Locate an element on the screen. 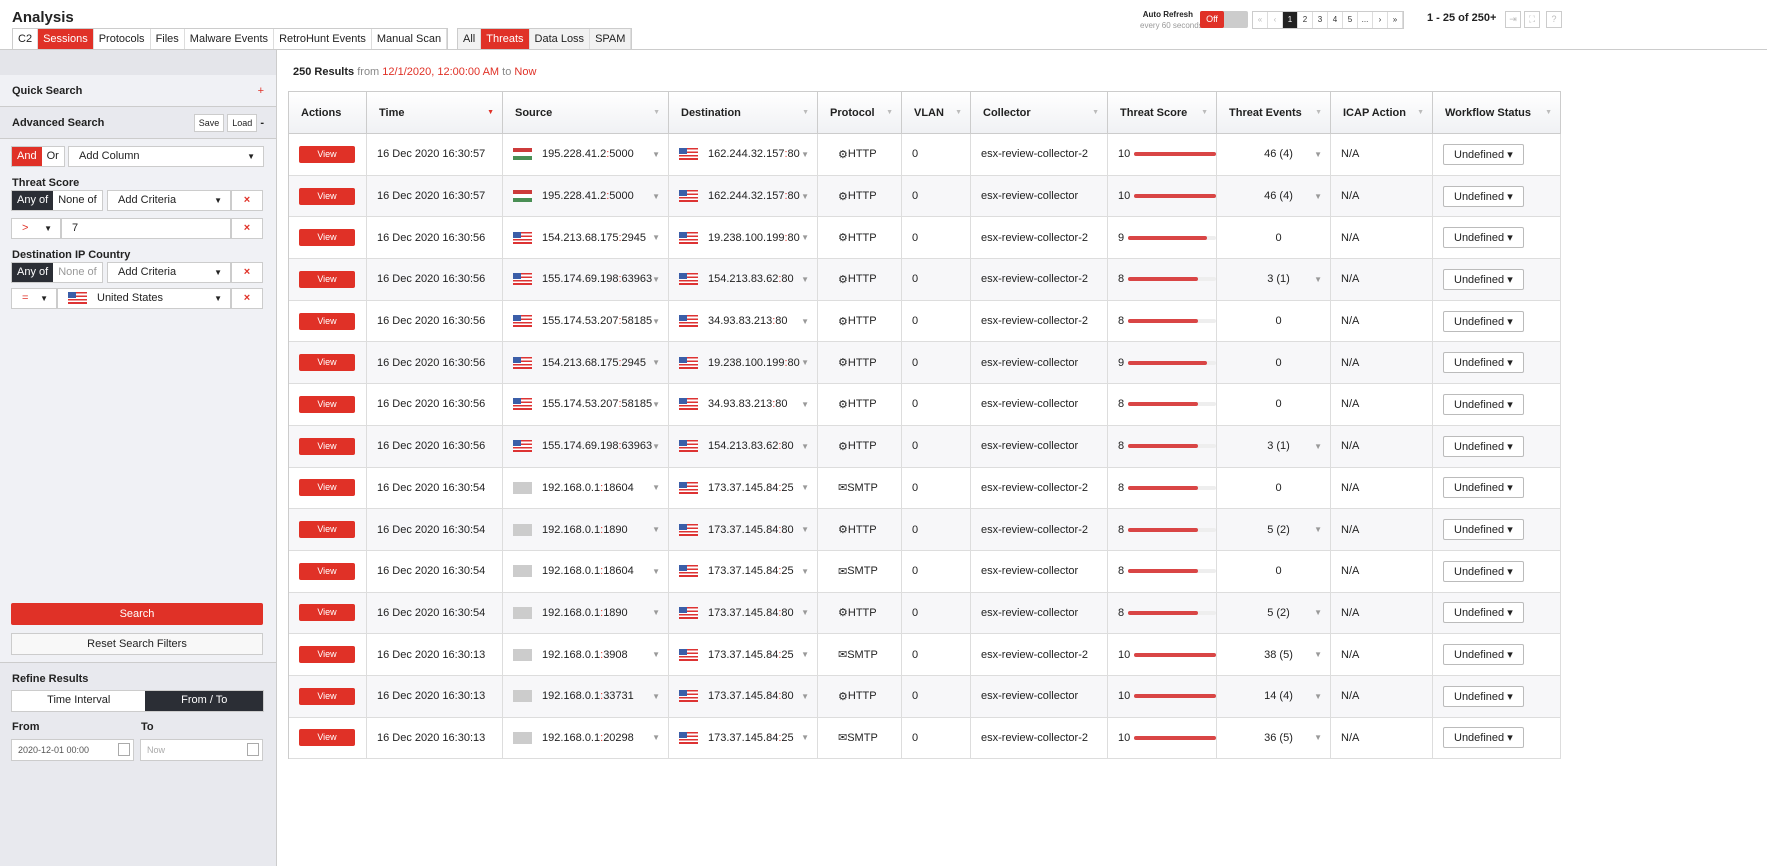 The width and height of the screenshot is (1767, 866). threat-events: 5 (2) is located at coordinates (1278, 613).